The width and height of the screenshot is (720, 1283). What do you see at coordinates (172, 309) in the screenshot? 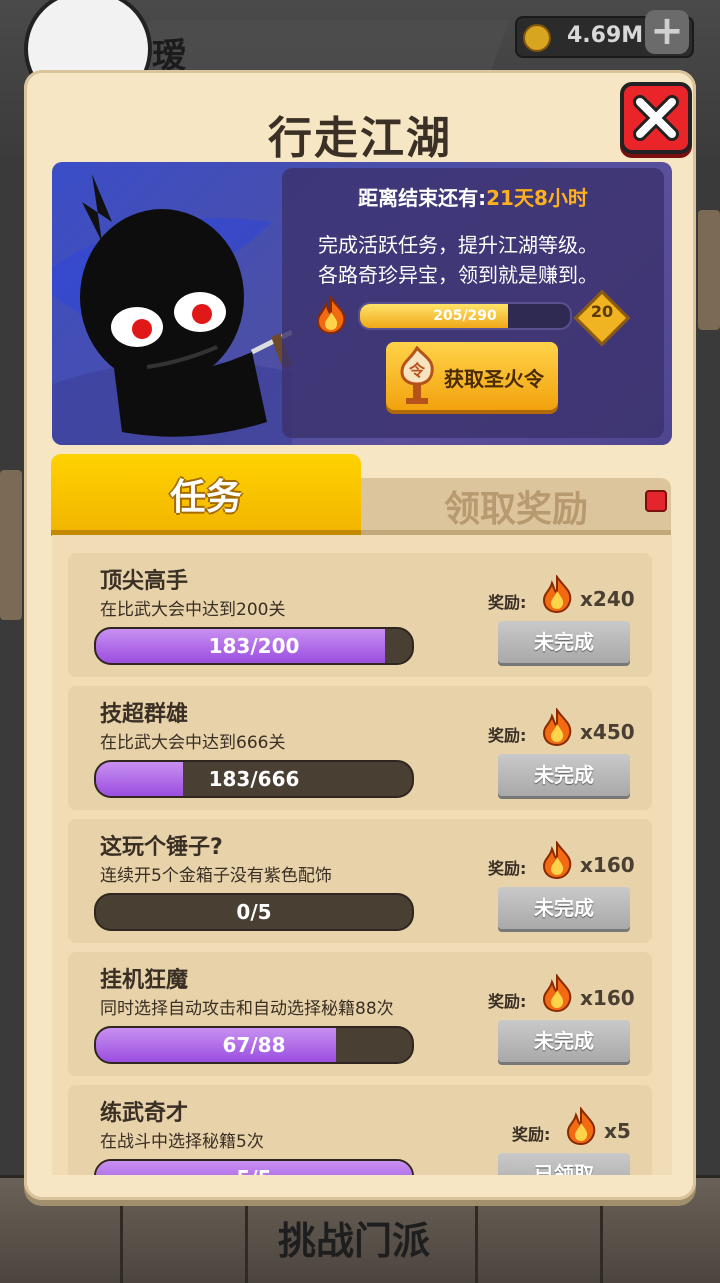
I see `ninja-character-icon` at bounding box center [172, 309].